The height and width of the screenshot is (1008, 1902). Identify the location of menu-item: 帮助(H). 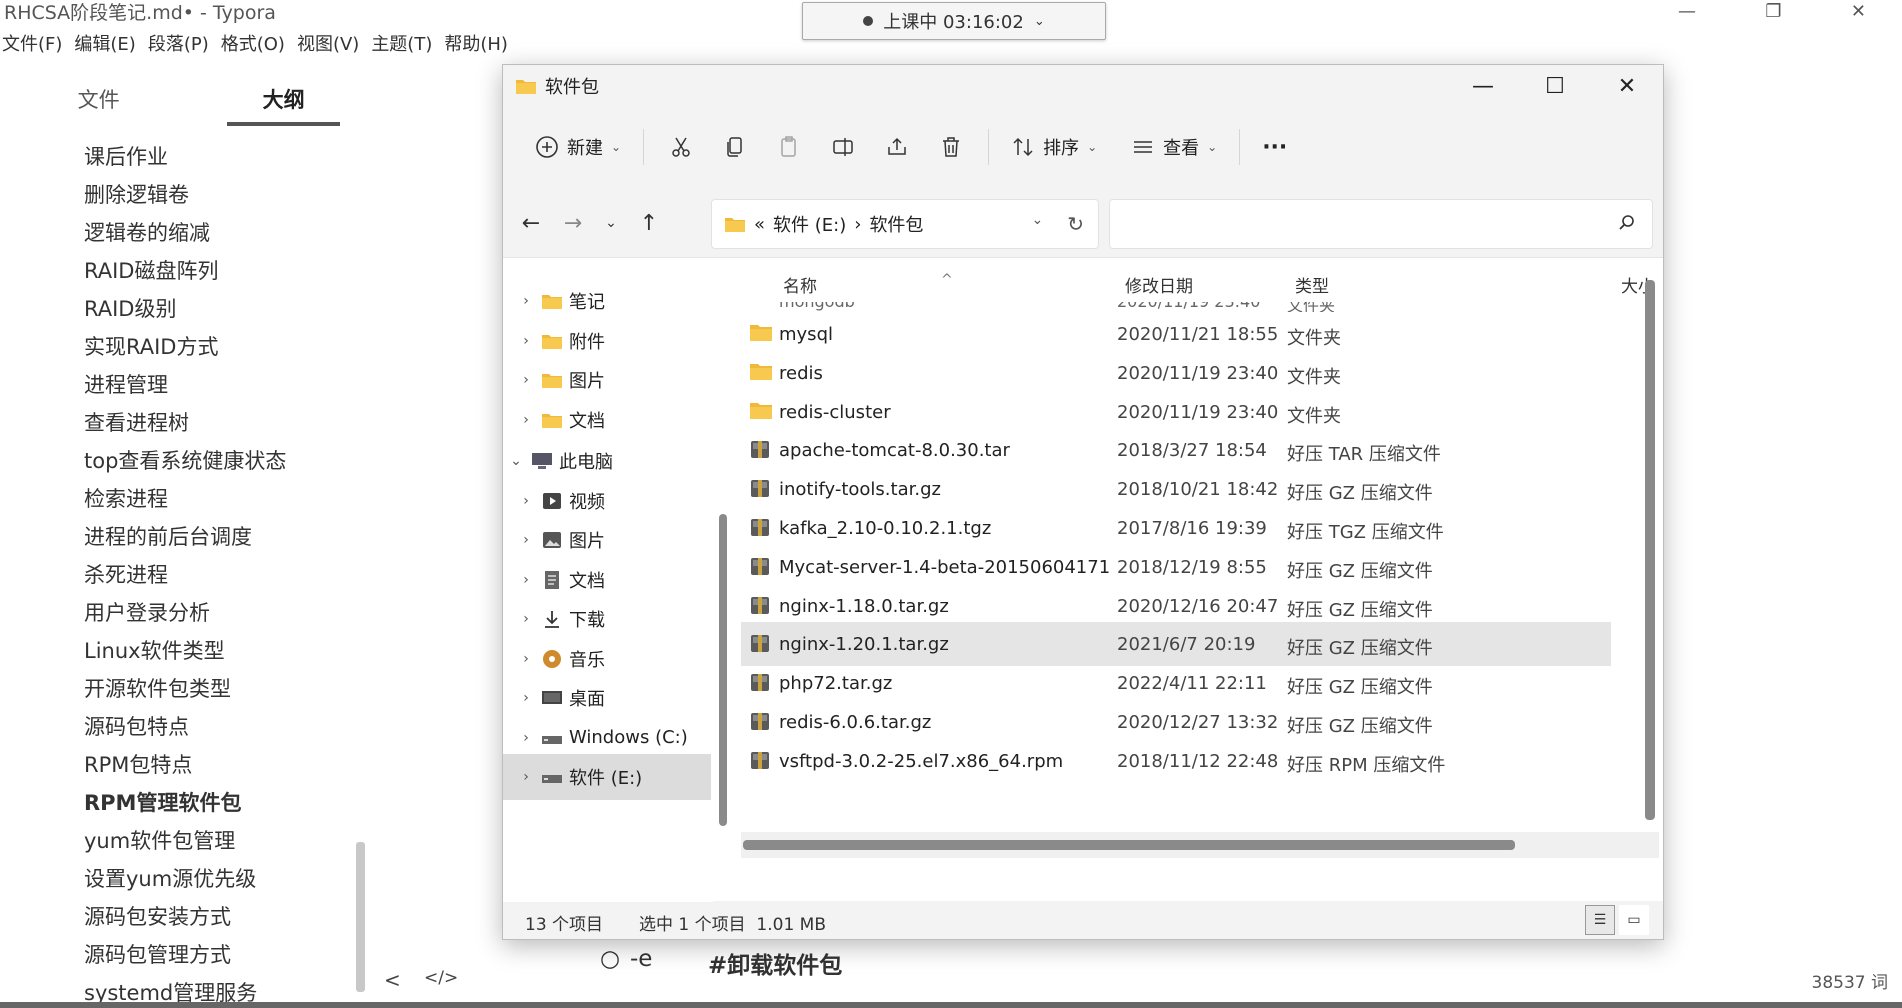
(480, 45).